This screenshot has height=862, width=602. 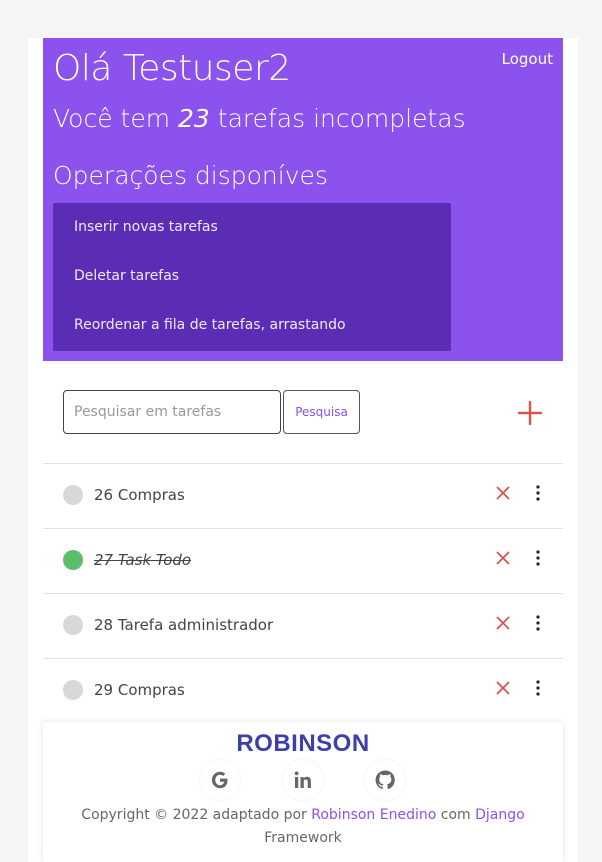 I want to click on google-link, so click(x=220, y=780).